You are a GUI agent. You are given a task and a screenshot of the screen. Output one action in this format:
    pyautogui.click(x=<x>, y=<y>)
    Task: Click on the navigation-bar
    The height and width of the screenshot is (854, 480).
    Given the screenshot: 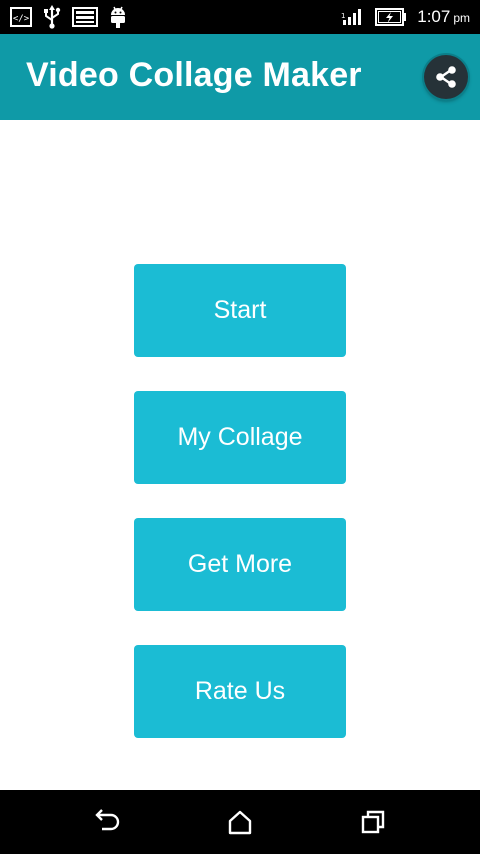 What is the action you would take?
    pyautogui.click(x=240, y=822)
    